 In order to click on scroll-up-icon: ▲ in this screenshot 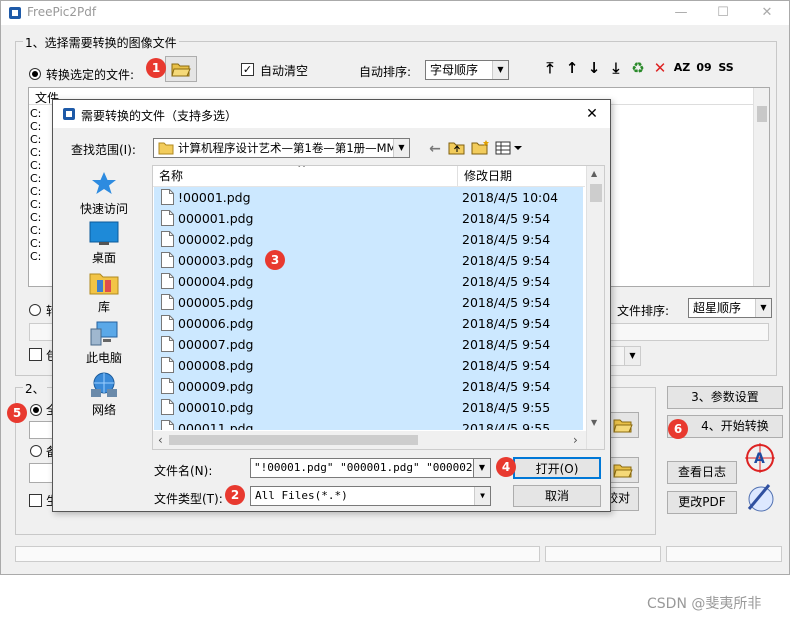, I will do `click(594, 173)`.